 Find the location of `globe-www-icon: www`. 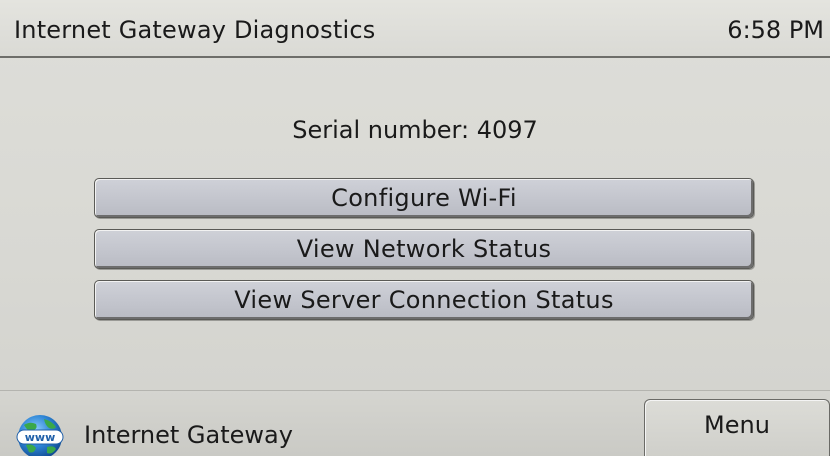

globe-www-icon: www is located at coordinates (40, 435).